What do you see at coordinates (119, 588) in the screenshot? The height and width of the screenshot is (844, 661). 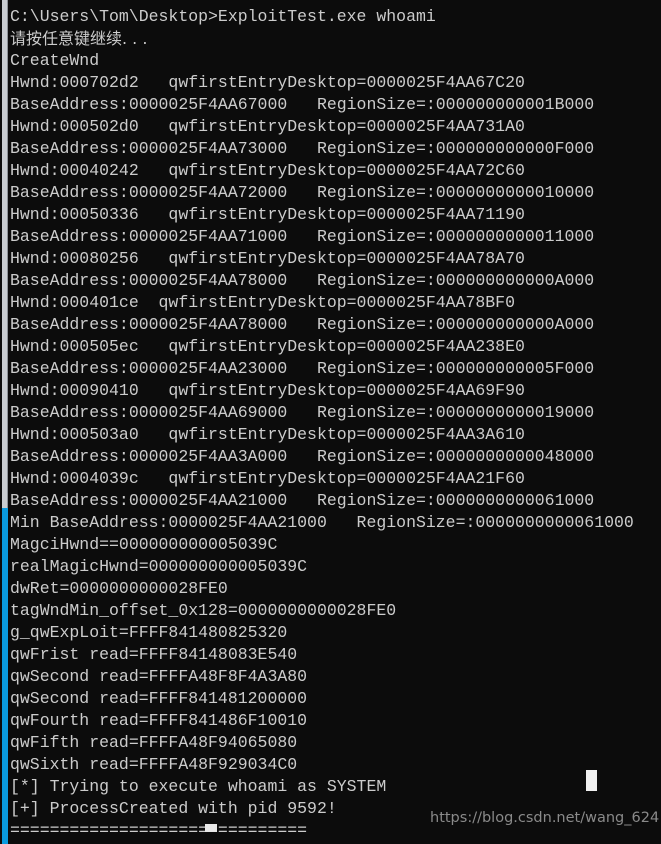 I see `console-line: dwRet=0000000000028FE0` at bounding box center [119, 588].